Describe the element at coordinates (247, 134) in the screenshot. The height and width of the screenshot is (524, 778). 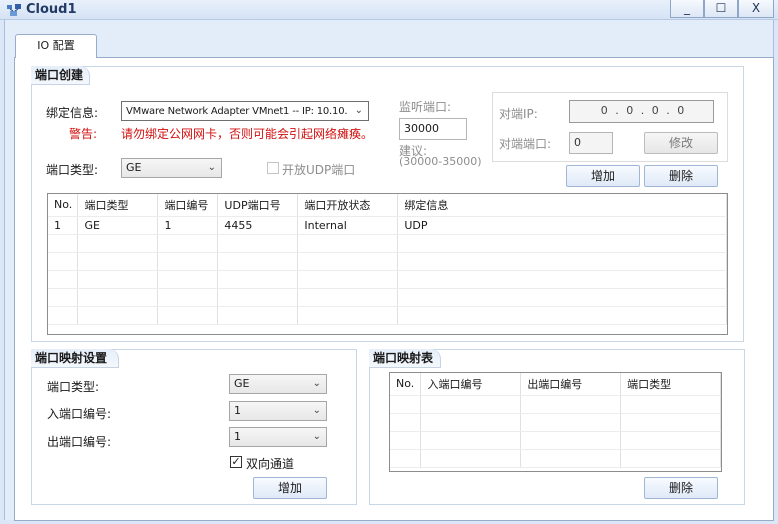
I see `warning-text: 请勿绑定公网网卡，否则可能会引起网络瘫痪。` at that location.